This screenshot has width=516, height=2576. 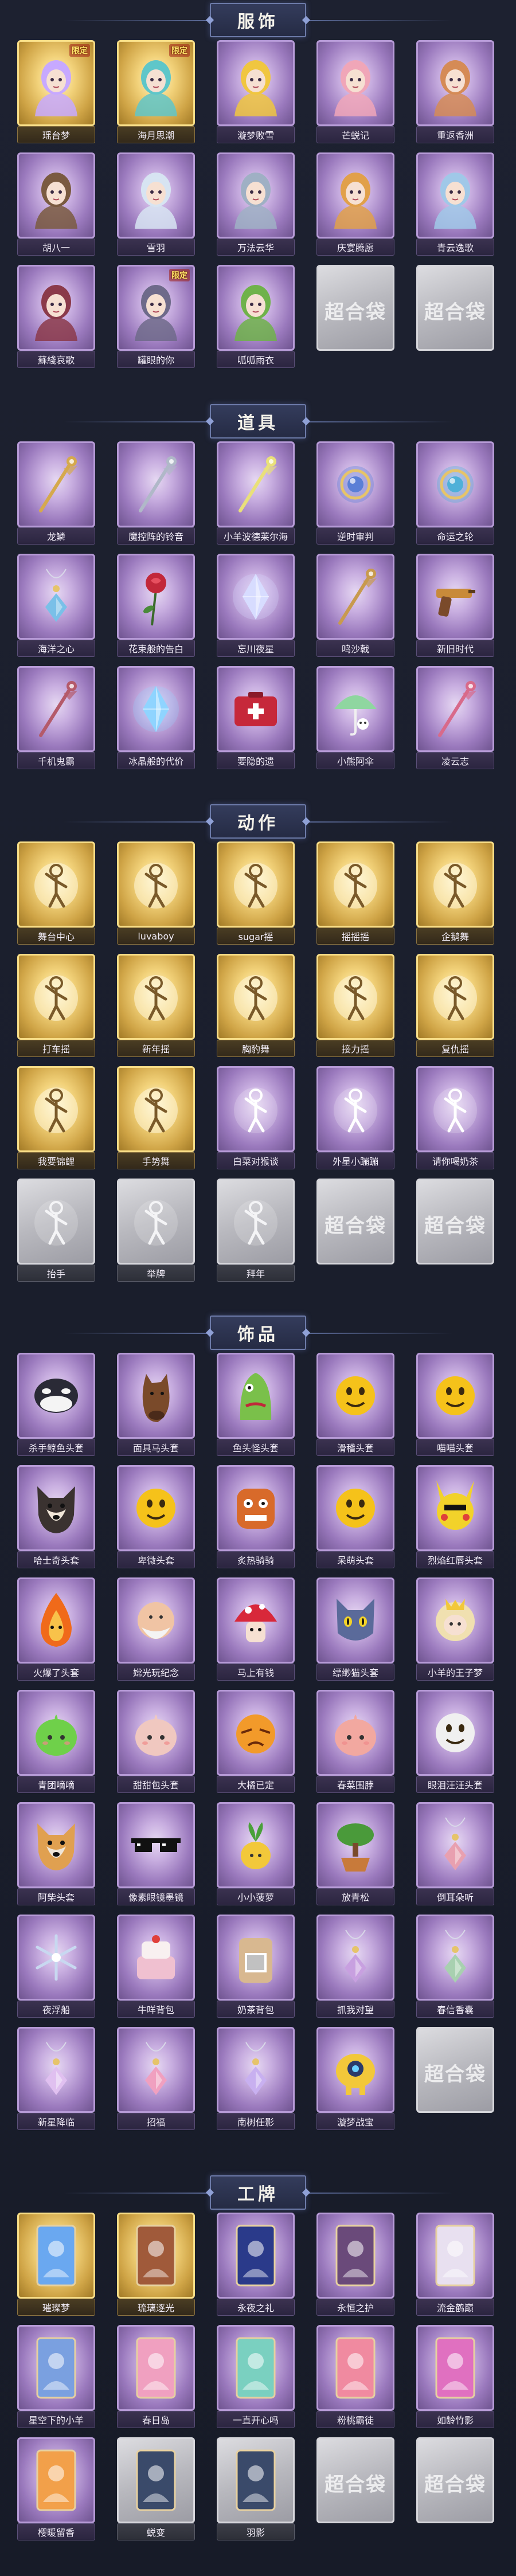 I want to click on collection-item: 命运之轮, so click(x=455, y=494).